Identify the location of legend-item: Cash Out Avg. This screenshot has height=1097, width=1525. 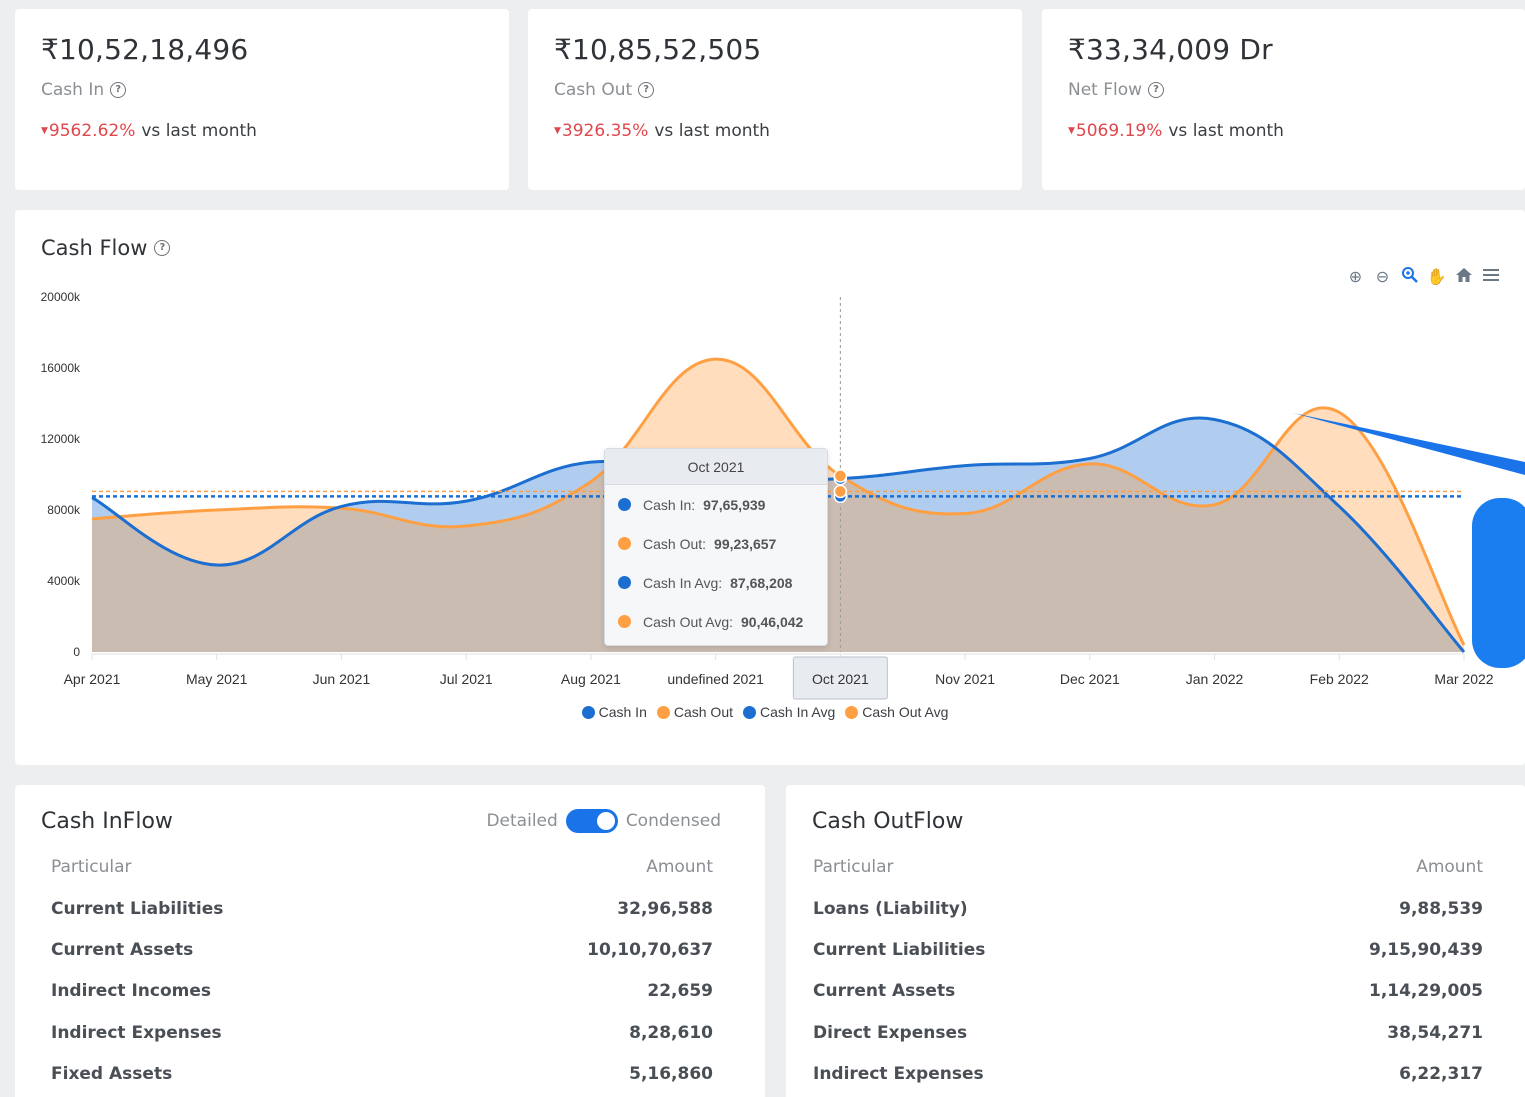
(896, 712).